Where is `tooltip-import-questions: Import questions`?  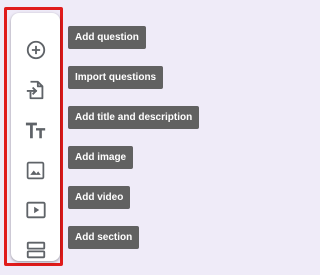
tooltip-import-questions: Import questions is located at coordinates (116, 77).